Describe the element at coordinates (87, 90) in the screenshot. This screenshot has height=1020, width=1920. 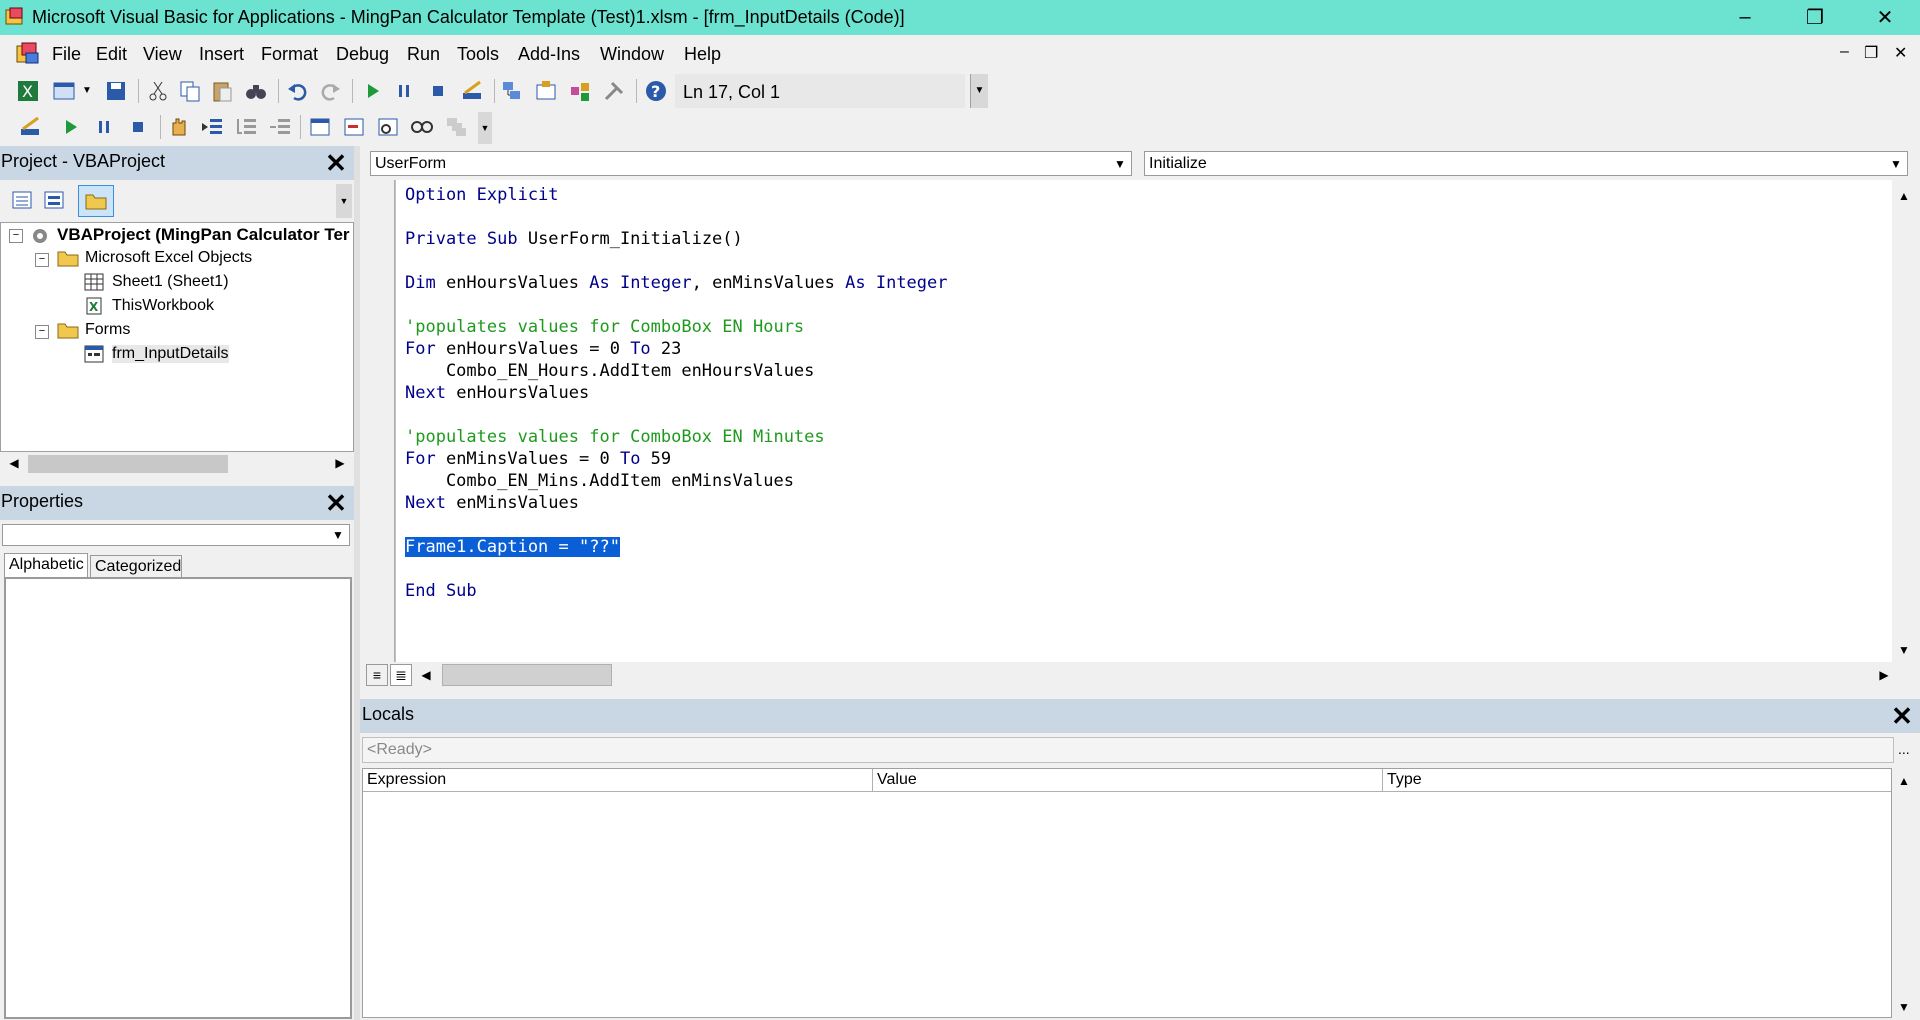
I see `insert-dropdown-chevron-icon: ▼` at that location.